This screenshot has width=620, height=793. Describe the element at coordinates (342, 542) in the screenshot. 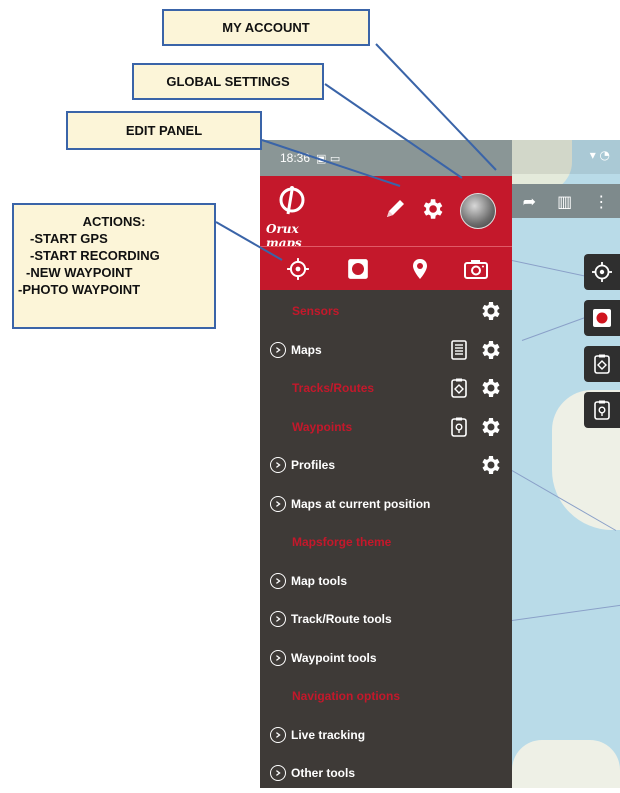

I see `menu-item-label: Mapsforge theme` at that location.